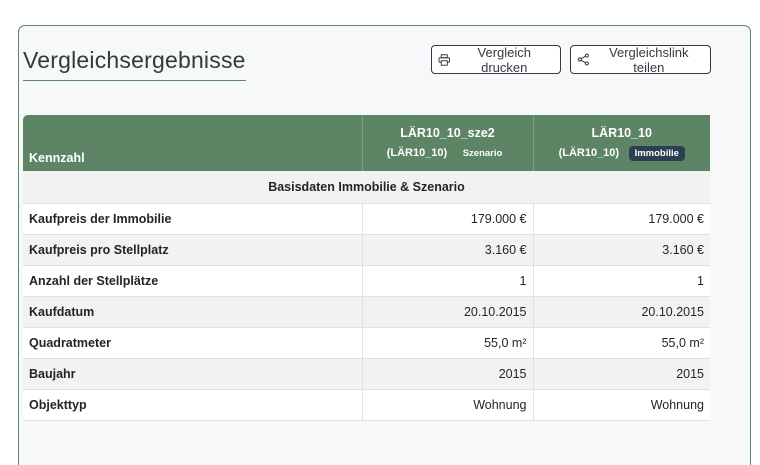  I want to click on property-value: 20.10.2015, so click(621, 312).